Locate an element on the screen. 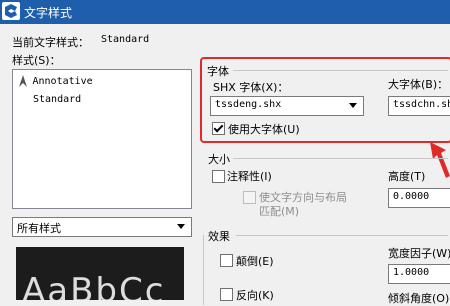  width-factor-value: 1.0000 is located at coordinates (411, 272).